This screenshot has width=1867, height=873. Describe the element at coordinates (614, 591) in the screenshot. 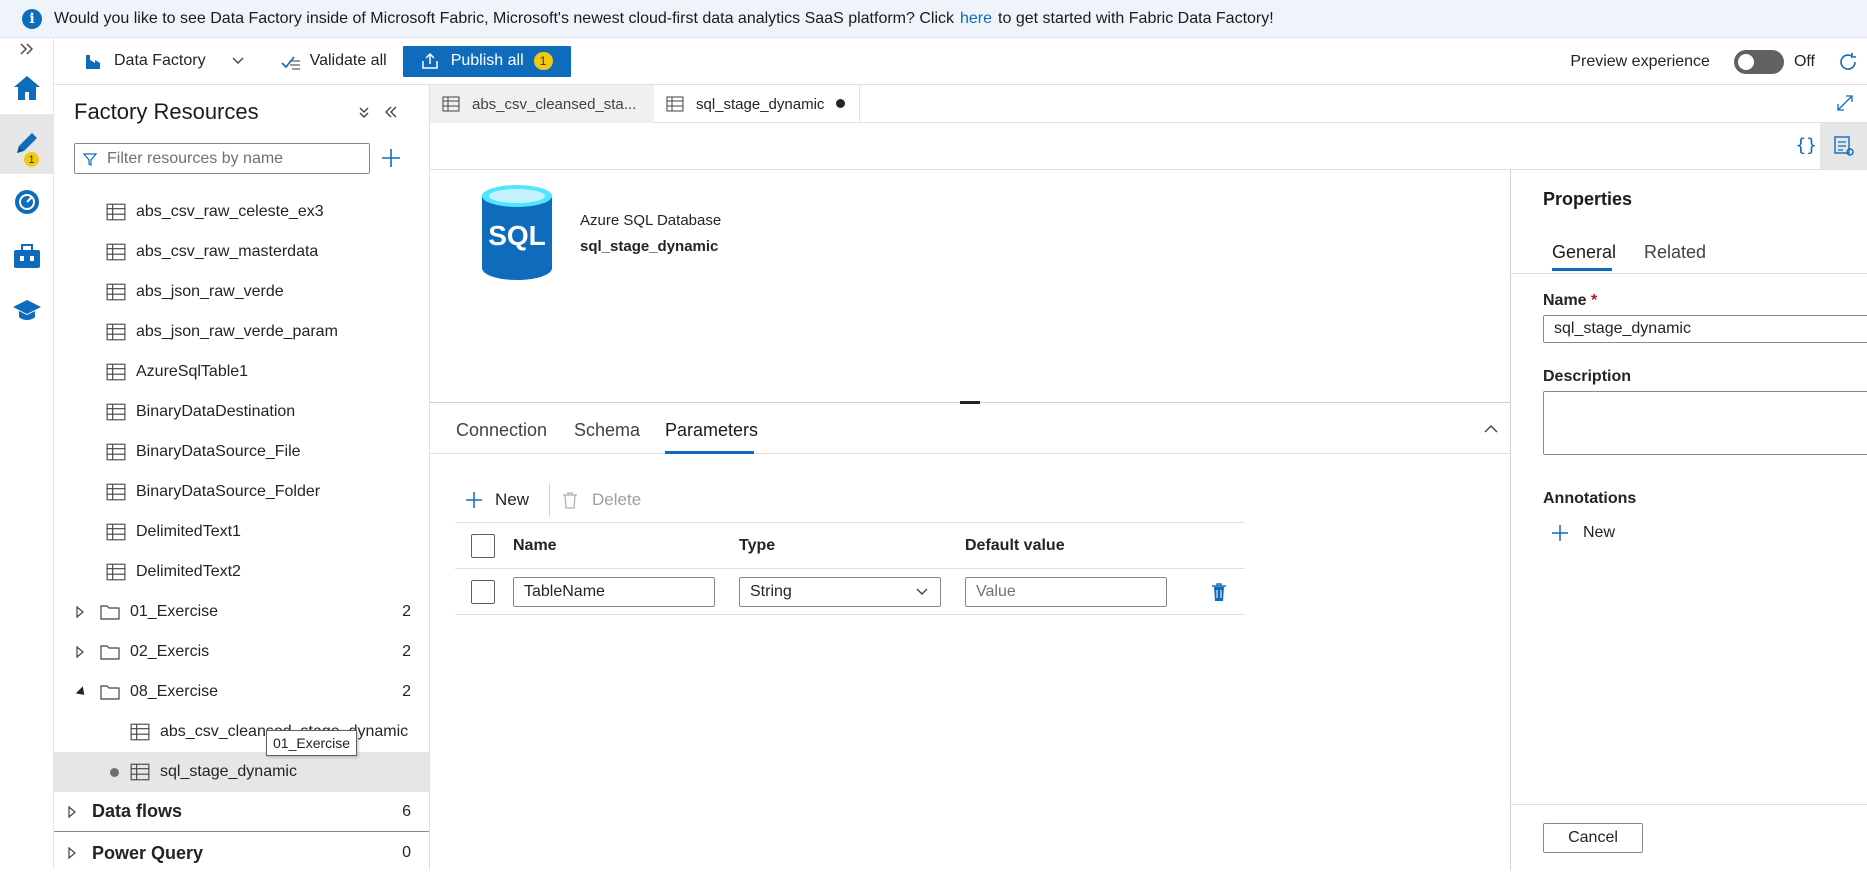

I see `param-name-input: TableName` at that location.